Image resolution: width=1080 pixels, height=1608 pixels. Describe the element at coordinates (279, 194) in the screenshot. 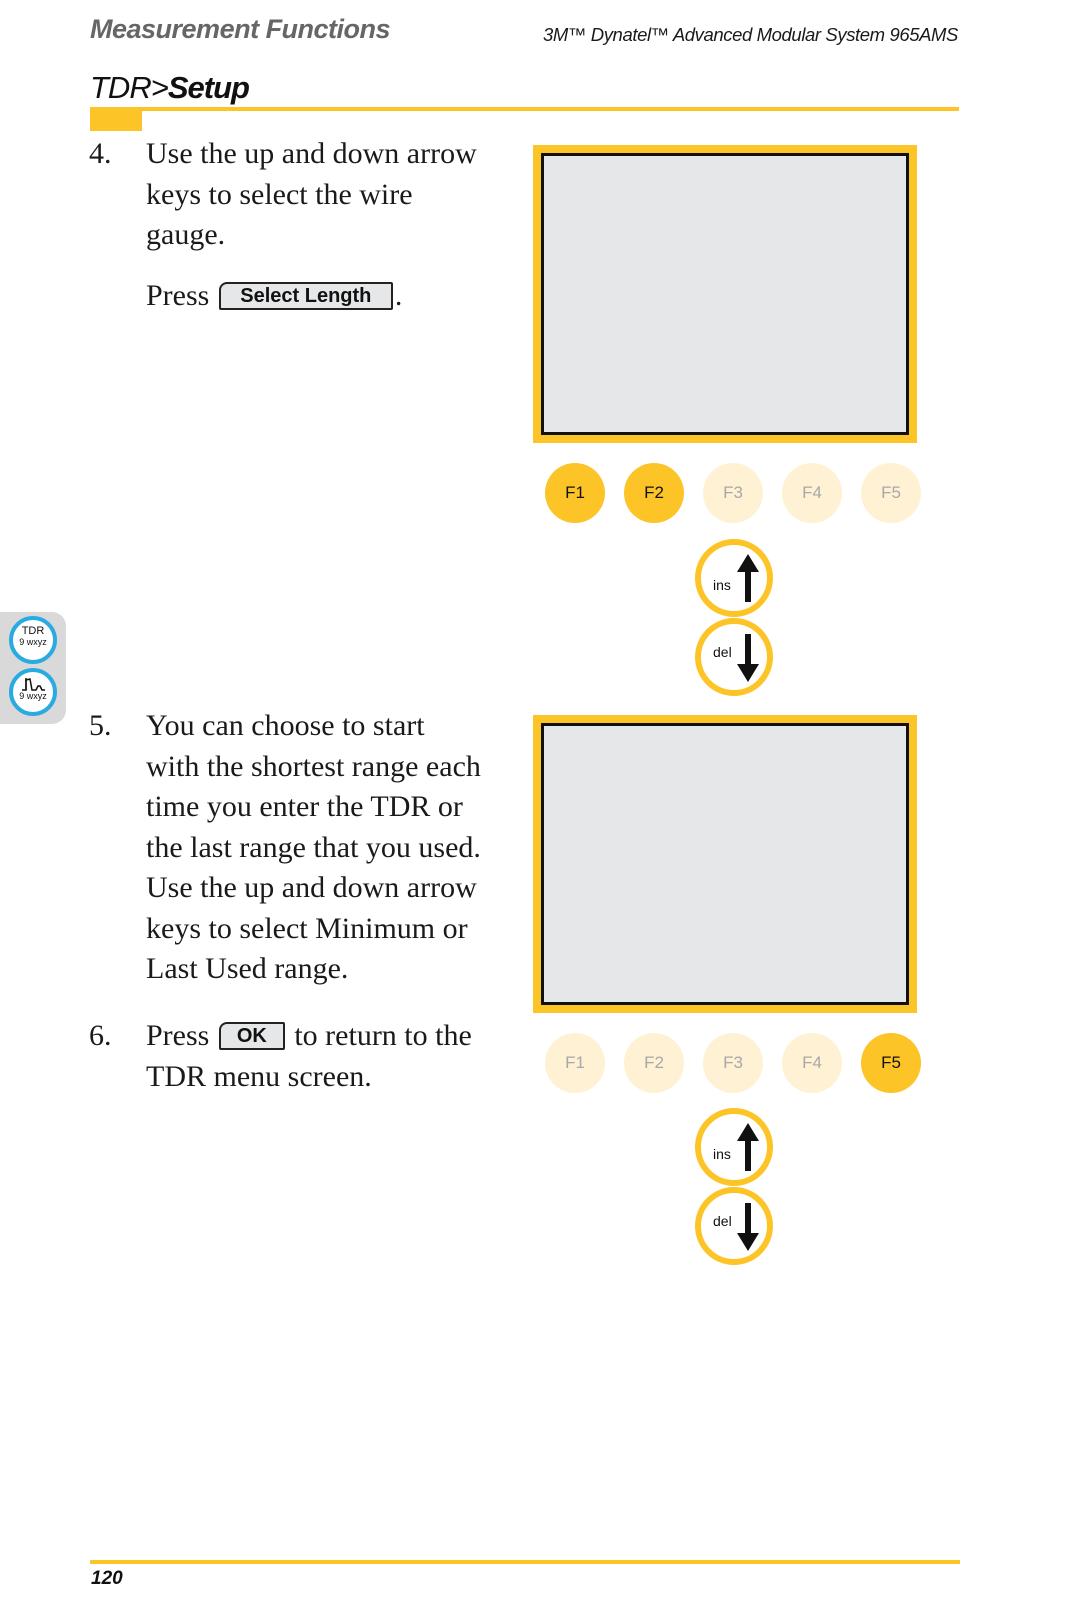

I see `step-text-line: keys to select the wire` at that location.